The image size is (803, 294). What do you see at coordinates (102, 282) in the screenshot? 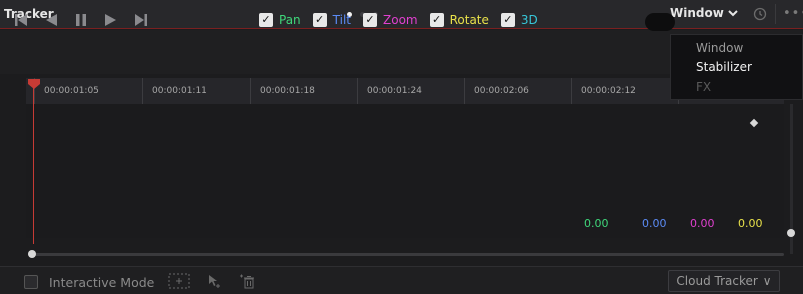
I see `interactive-mode-label: Interactive Mode` at bounding box center [102, 282].